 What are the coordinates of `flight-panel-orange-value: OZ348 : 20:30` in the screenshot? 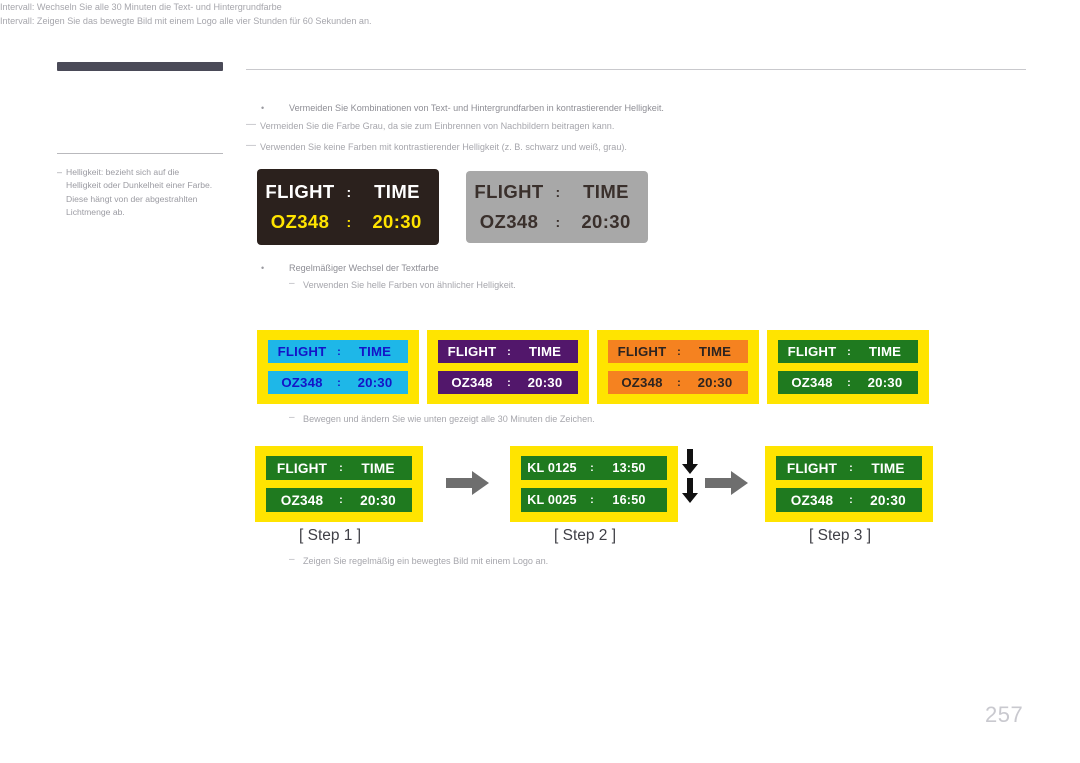 It's located at (678, 382).